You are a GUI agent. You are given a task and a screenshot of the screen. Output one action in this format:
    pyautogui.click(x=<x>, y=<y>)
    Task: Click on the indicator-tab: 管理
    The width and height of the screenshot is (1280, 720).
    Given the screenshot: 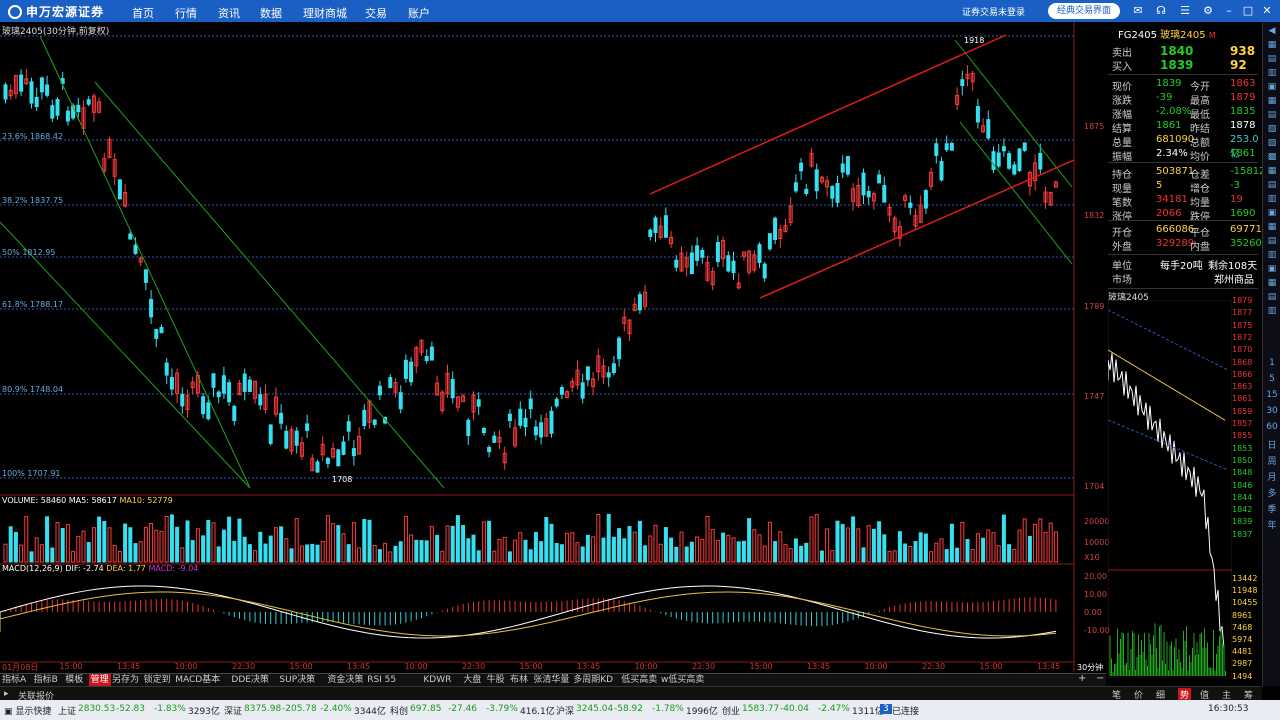 What is the action you would take?
    pyautogui.click(x=99, y=680)
    